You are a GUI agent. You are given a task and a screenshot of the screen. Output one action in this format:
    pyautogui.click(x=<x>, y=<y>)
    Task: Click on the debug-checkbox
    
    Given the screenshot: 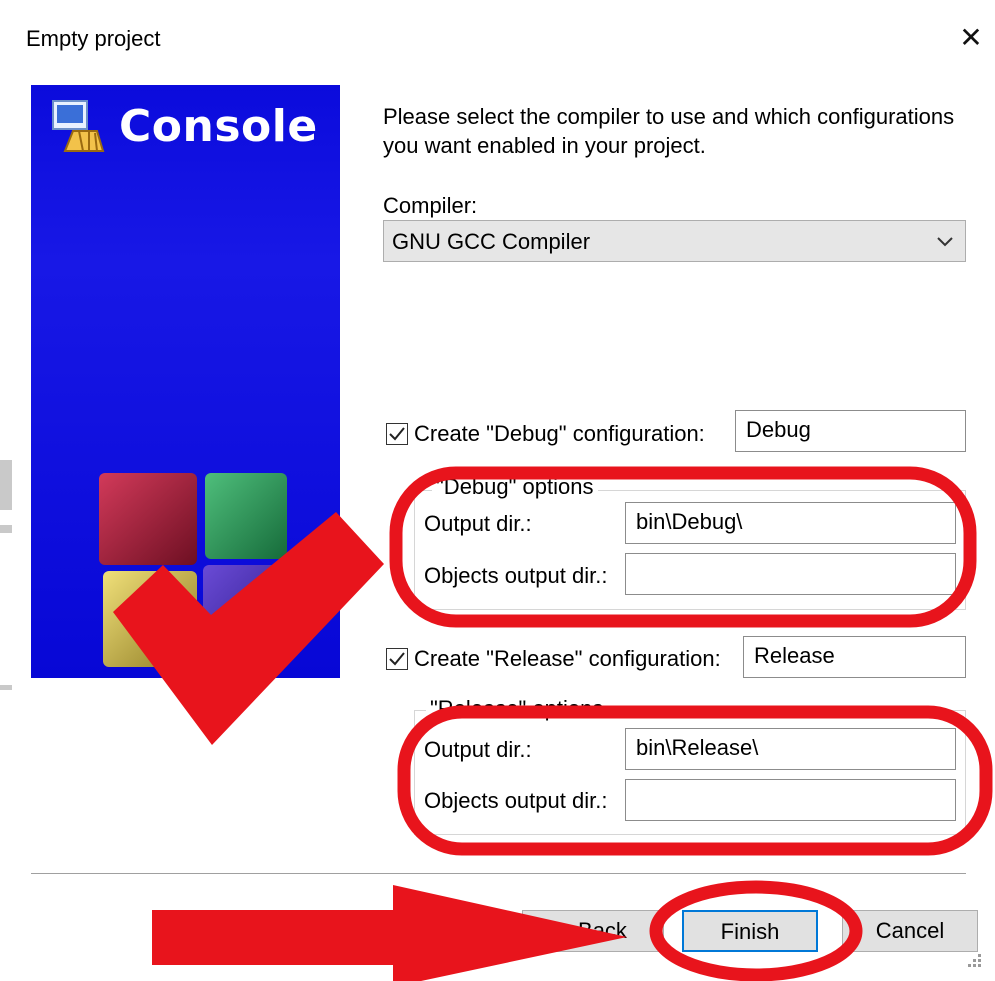 What is the action you would take?
    pyautogui.click(x=397, y=434)
    